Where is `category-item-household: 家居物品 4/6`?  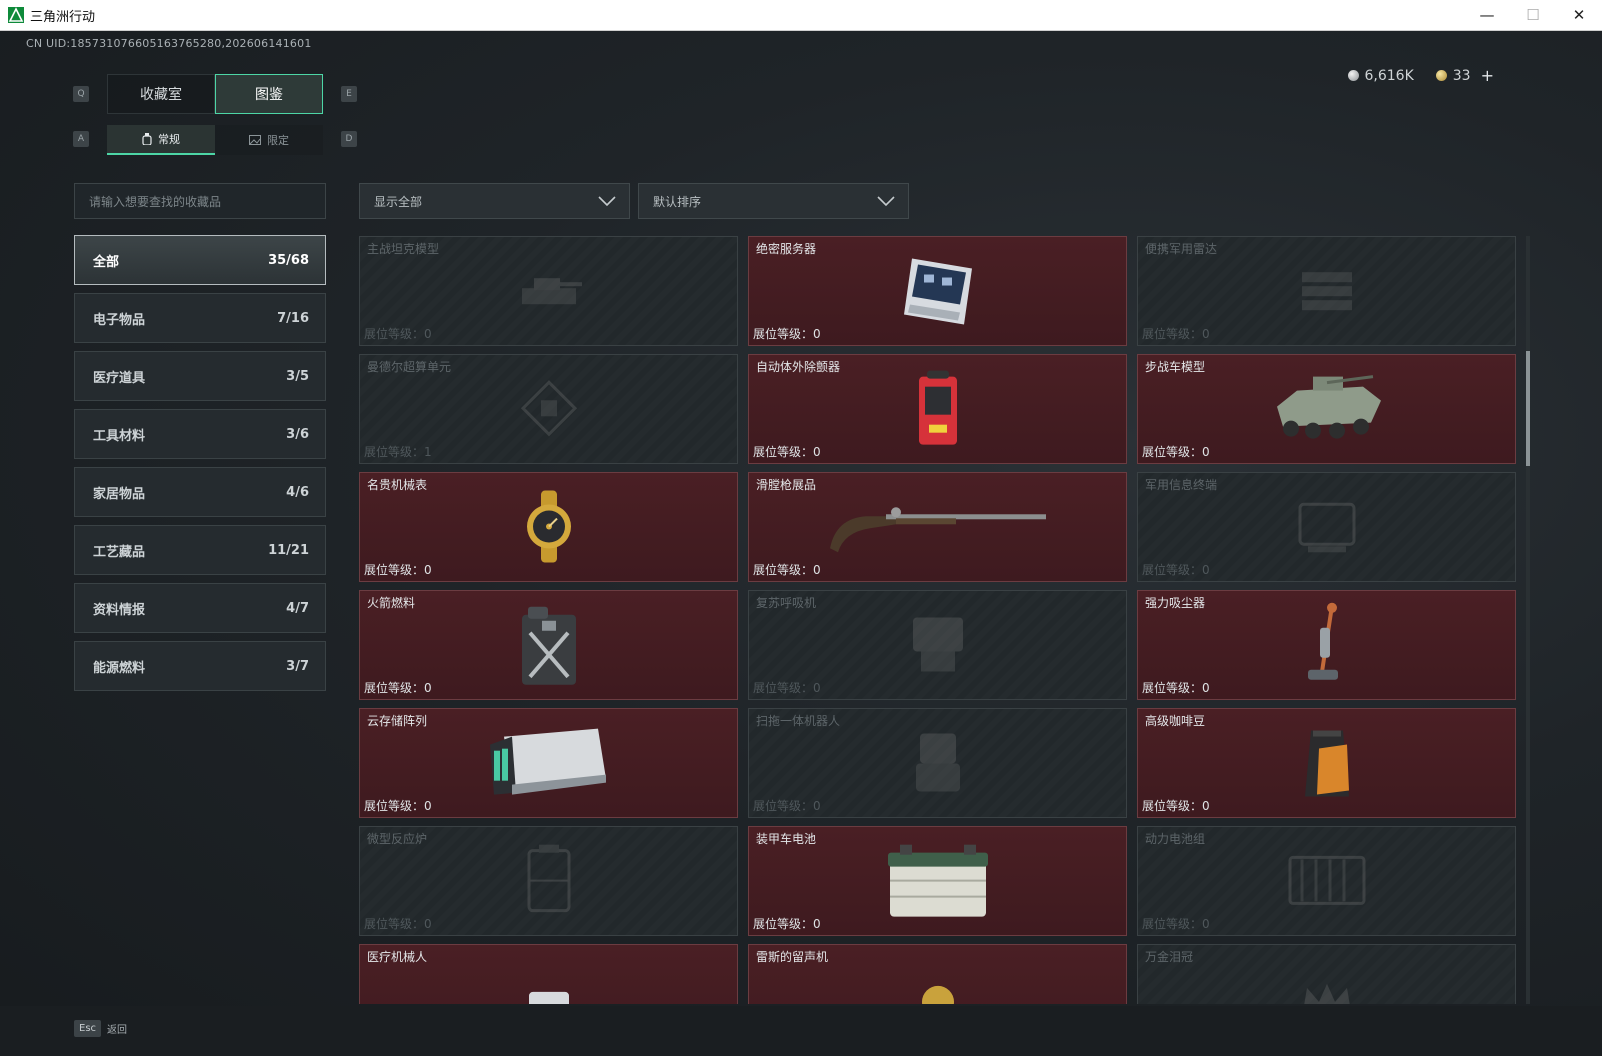 category-item-household: 家居物品 4/6 is located at coordinates (200, 492).